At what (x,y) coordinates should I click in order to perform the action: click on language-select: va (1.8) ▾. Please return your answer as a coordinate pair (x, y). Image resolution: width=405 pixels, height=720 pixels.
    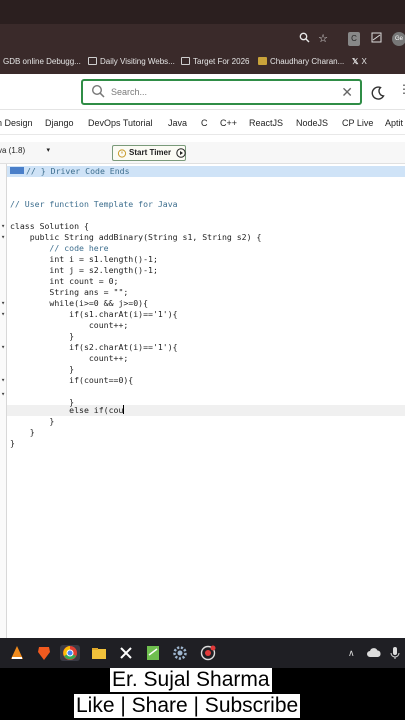
    Looking at the image, I should click on (26, 153).